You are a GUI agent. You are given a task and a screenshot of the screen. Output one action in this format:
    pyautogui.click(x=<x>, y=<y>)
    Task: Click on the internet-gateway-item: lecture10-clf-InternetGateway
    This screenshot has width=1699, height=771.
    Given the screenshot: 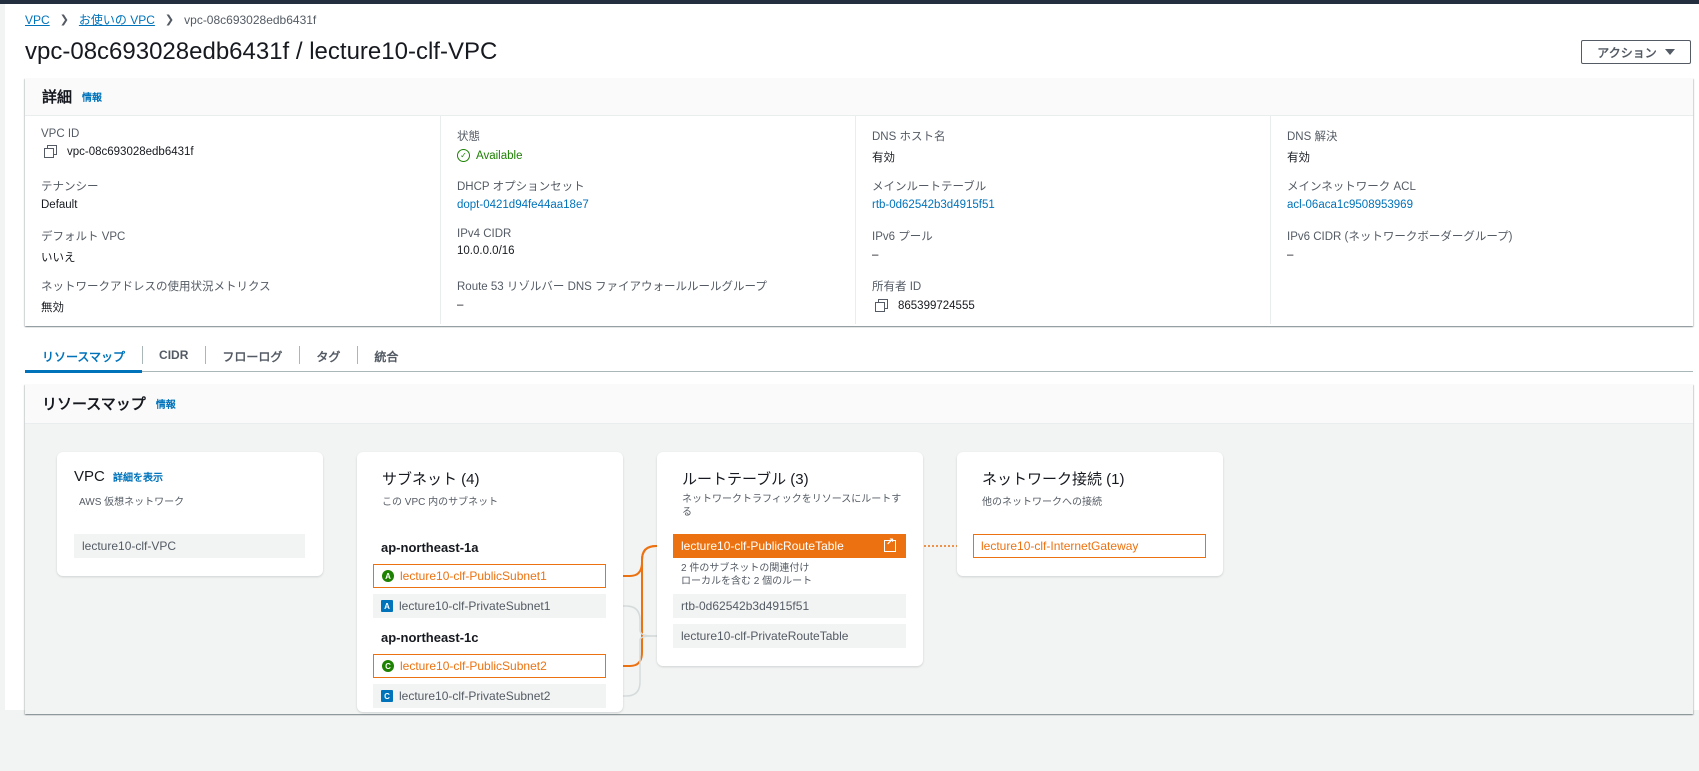 What is the action you would take?
    pyautogui.click(x=1089, y=546)
    